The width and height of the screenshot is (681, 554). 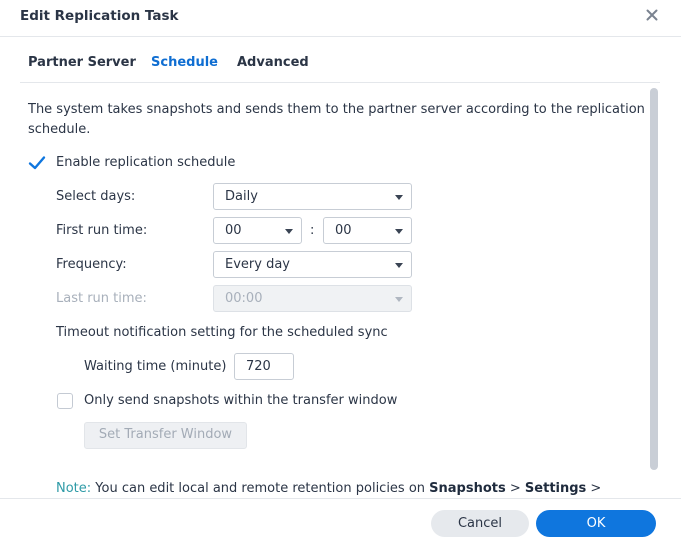 What do you see at coordinates (102, 230) in the screenshot?
I see `first-run-time-label: First run time:` at bounding box center [102, 230].